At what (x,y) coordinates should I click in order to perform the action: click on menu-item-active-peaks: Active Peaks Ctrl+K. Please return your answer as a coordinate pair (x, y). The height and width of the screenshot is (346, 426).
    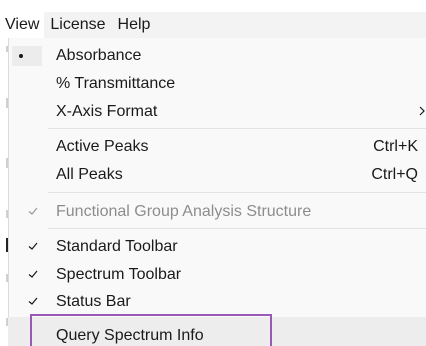
    Looking at the image, I should click on (217, 147).